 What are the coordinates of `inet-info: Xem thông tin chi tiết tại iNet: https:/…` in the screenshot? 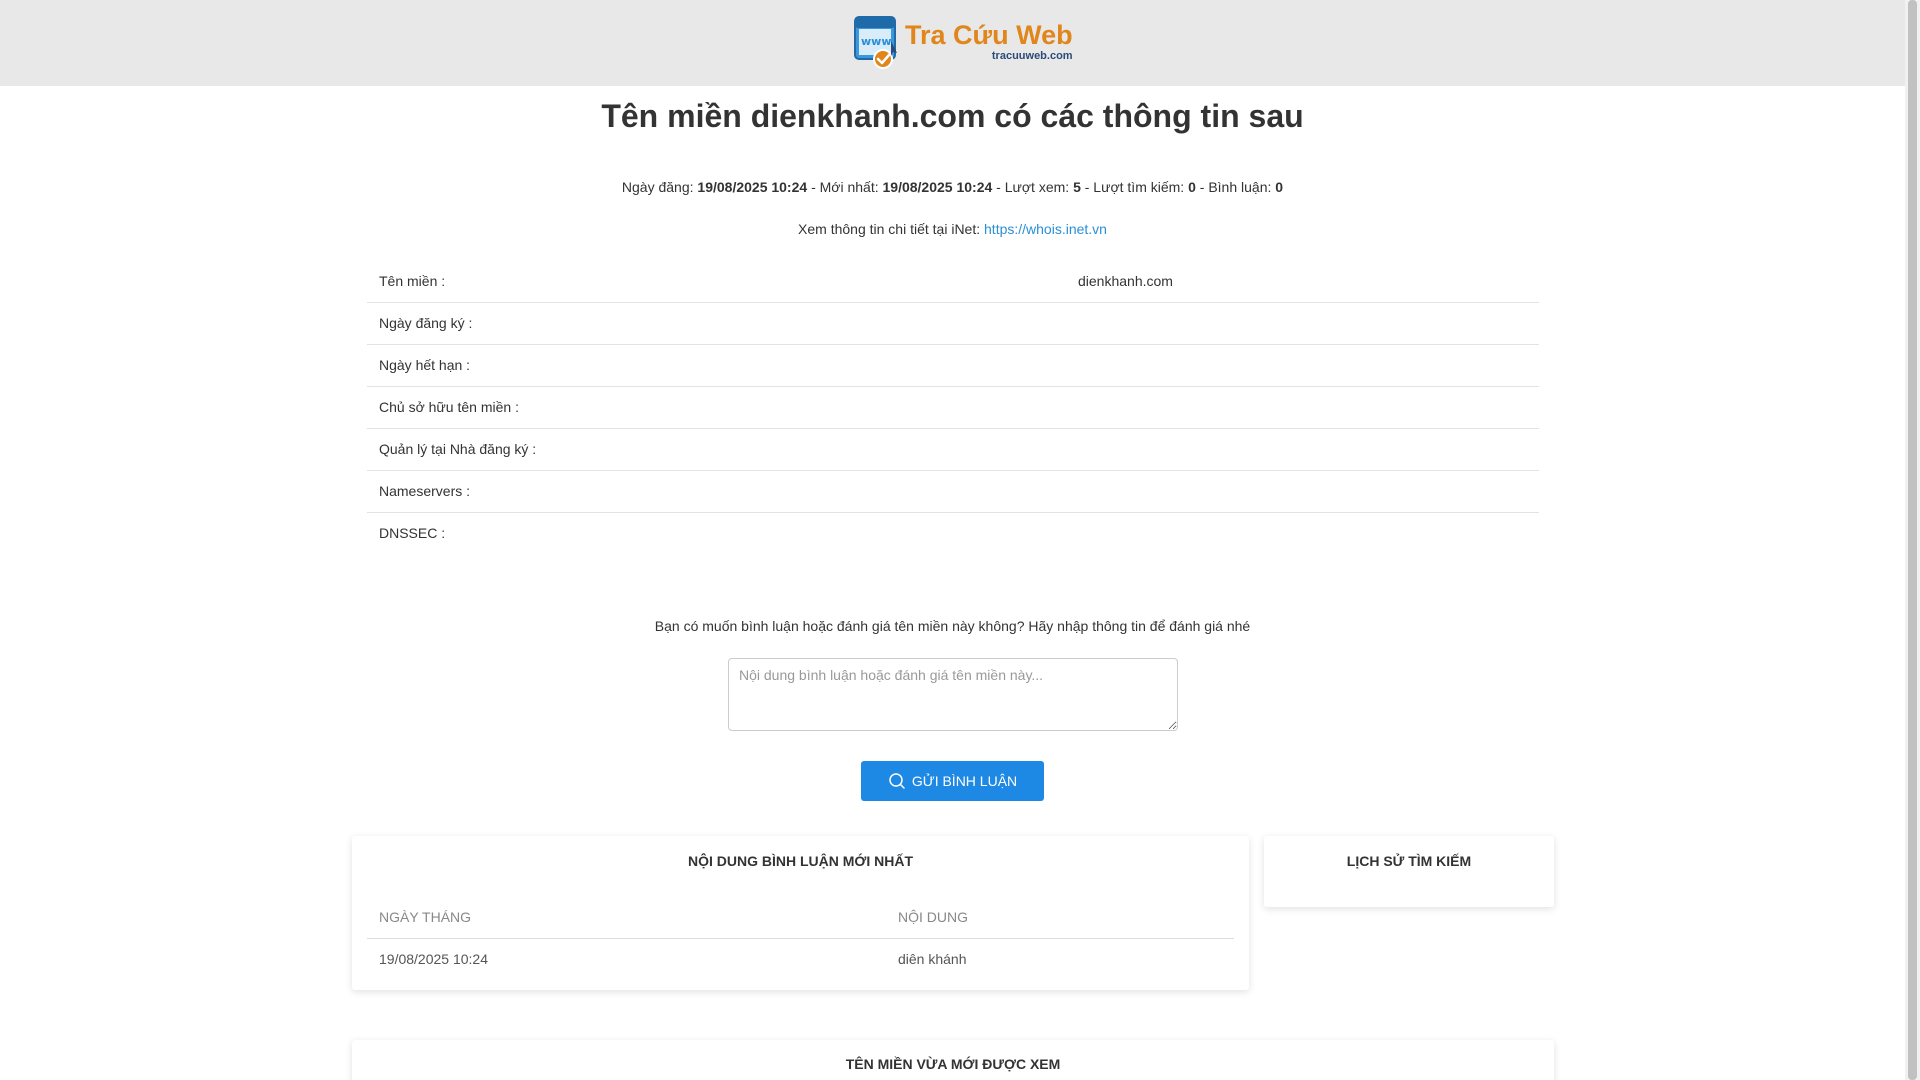 It's located at (952, 229).